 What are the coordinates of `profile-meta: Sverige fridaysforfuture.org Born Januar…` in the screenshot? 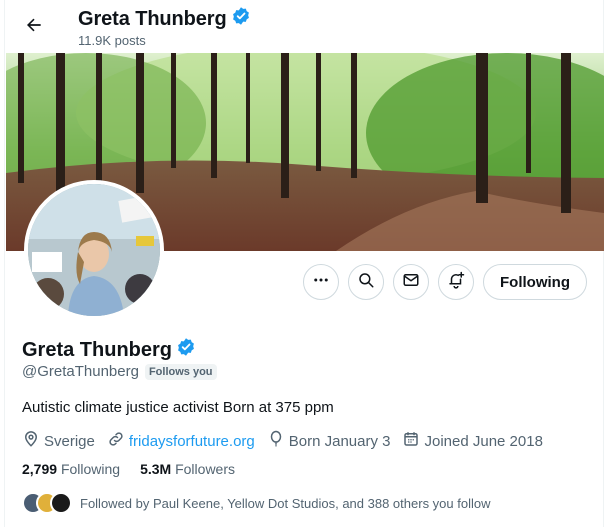 It's located at (288, 441).